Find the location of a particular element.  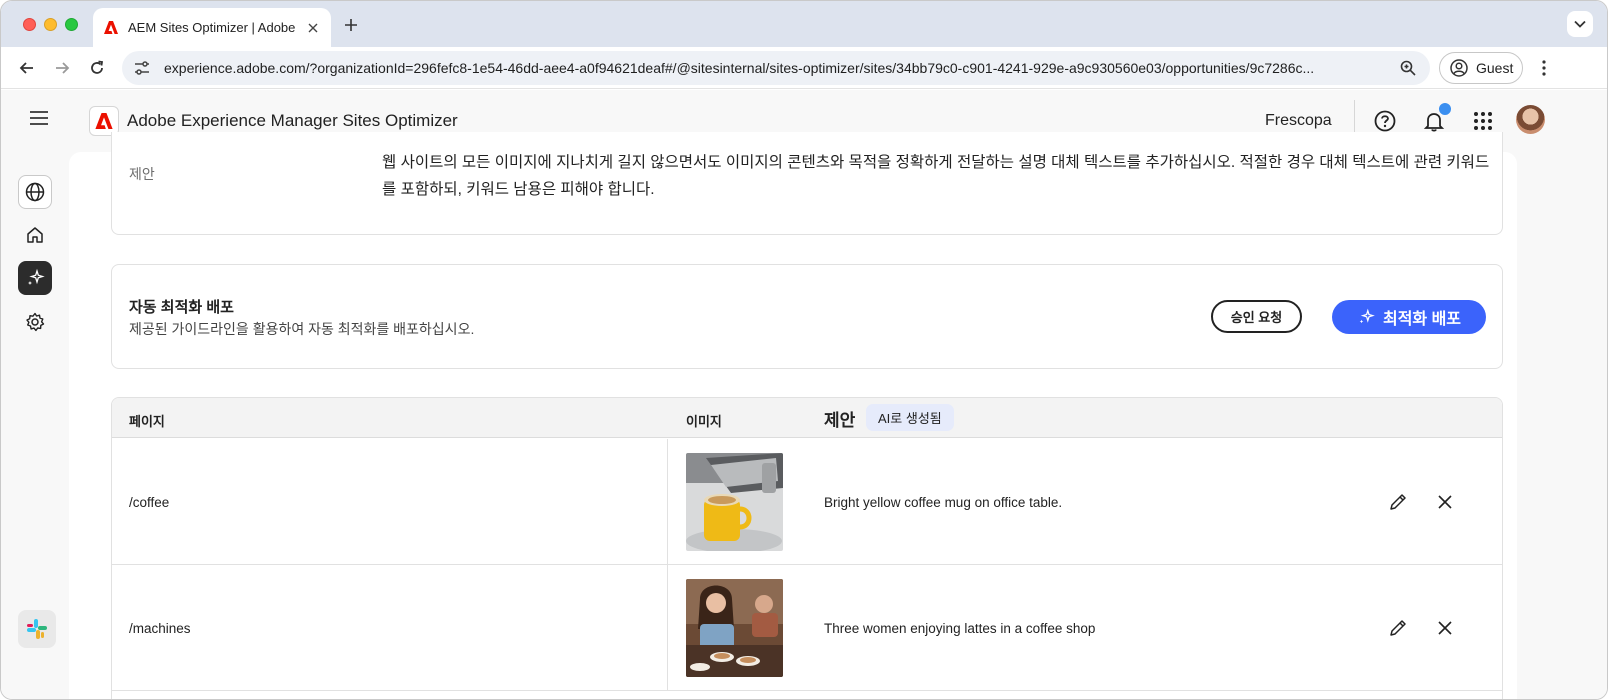

rail-settings-gear-icon is located at coordinates (35, 322).